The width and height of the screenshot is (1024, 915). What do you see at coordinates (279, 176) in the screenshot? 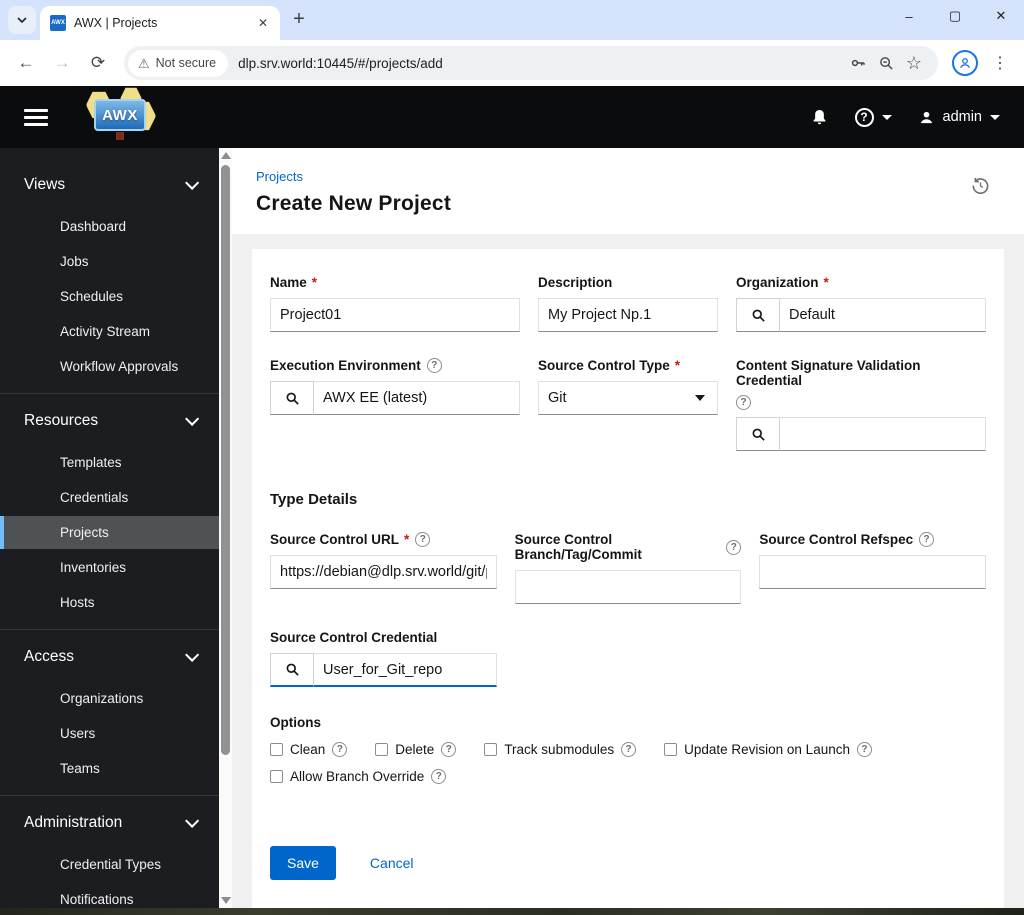
I see `breadcrumb: Projects` at bounding box center [279, 176].